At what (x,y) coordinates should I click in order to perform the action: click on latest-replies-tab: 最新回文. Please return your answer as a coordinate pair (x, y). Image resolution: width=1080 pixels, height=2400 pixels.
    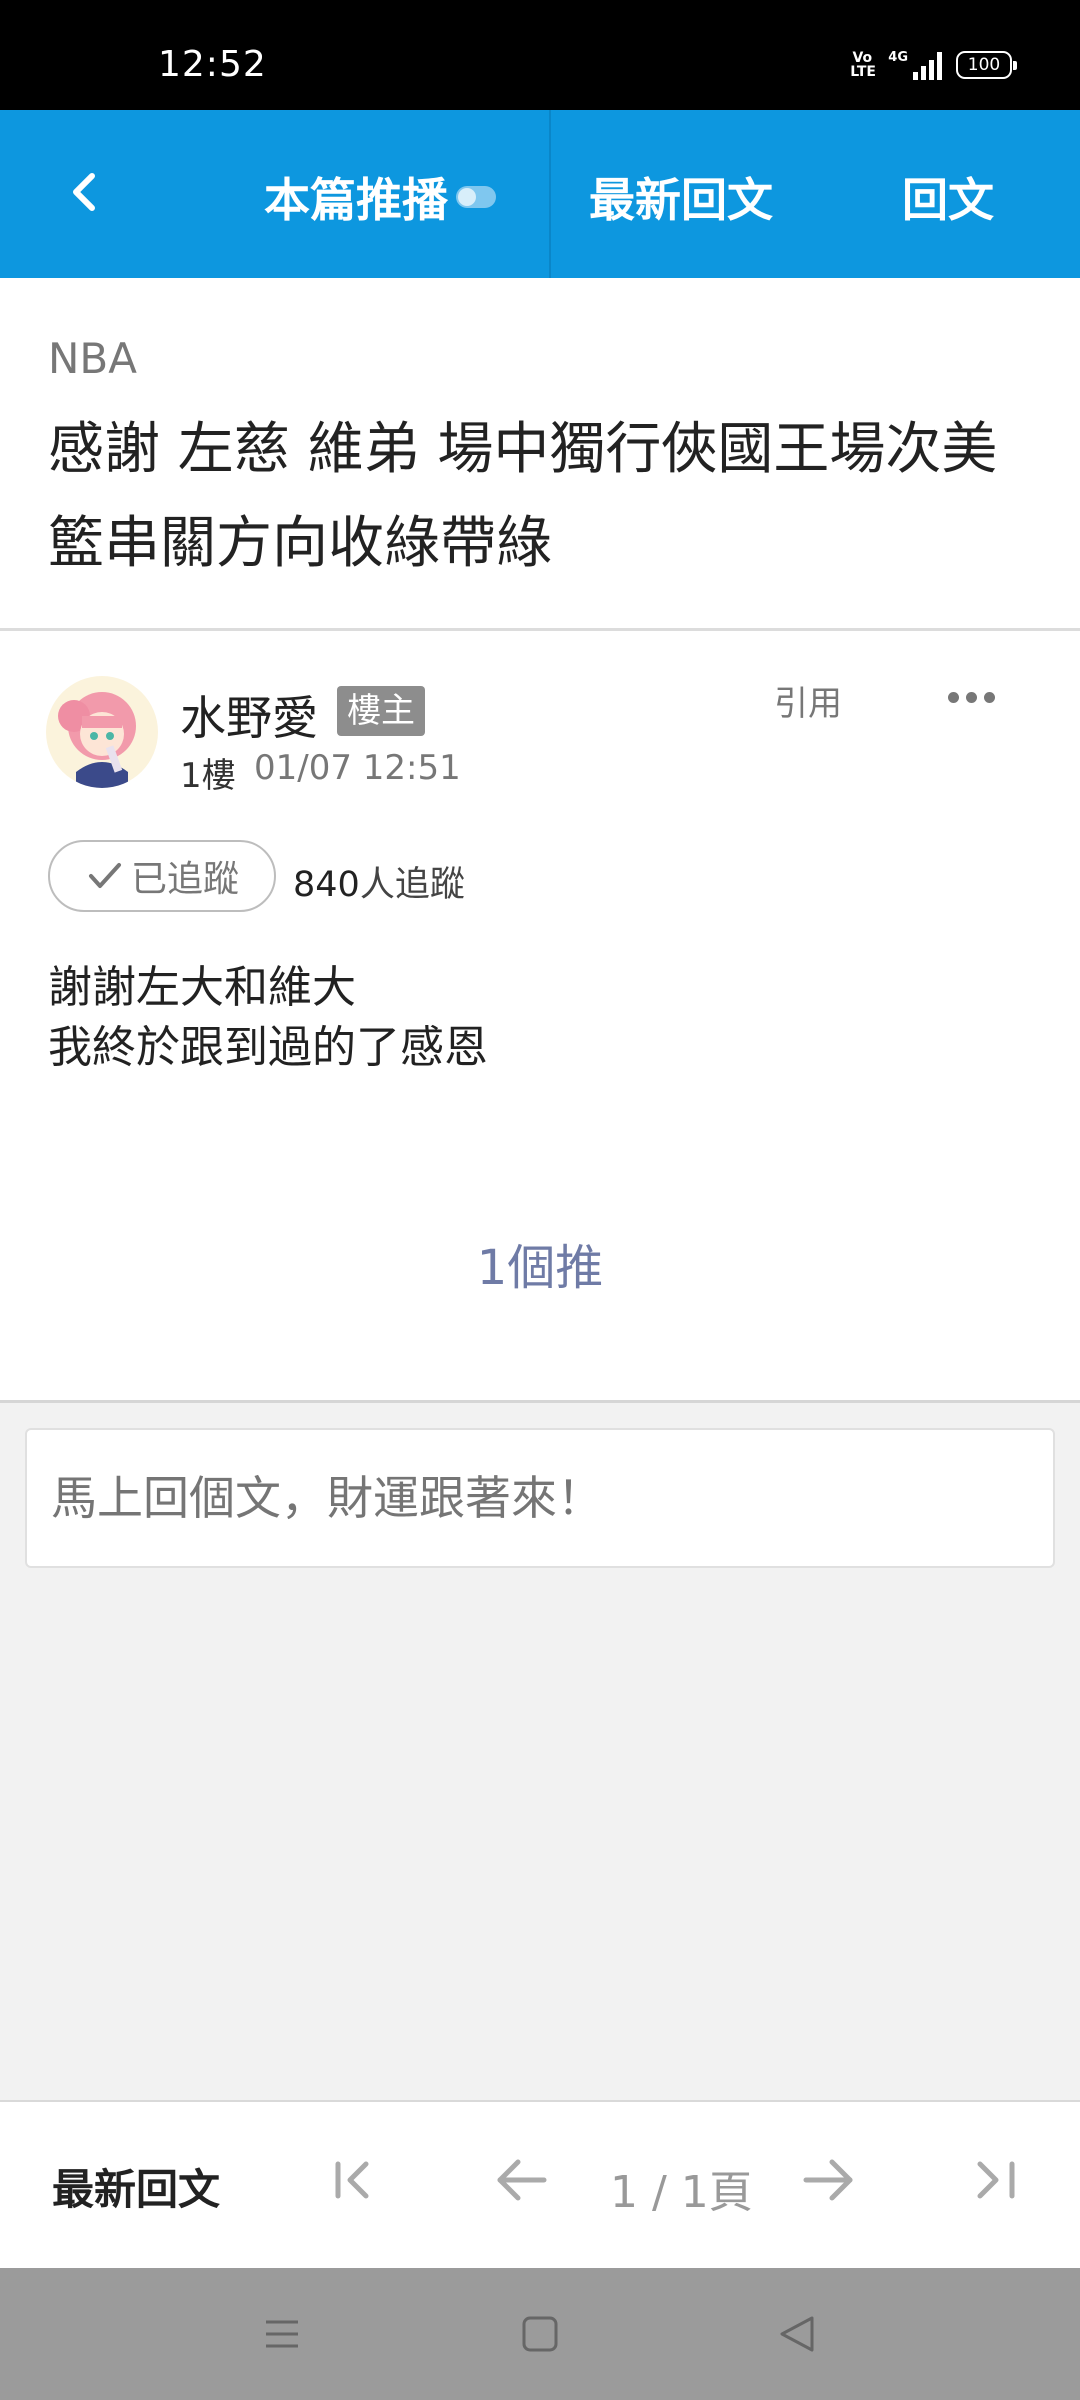
    Looking at the image, I should click on (681, 197).